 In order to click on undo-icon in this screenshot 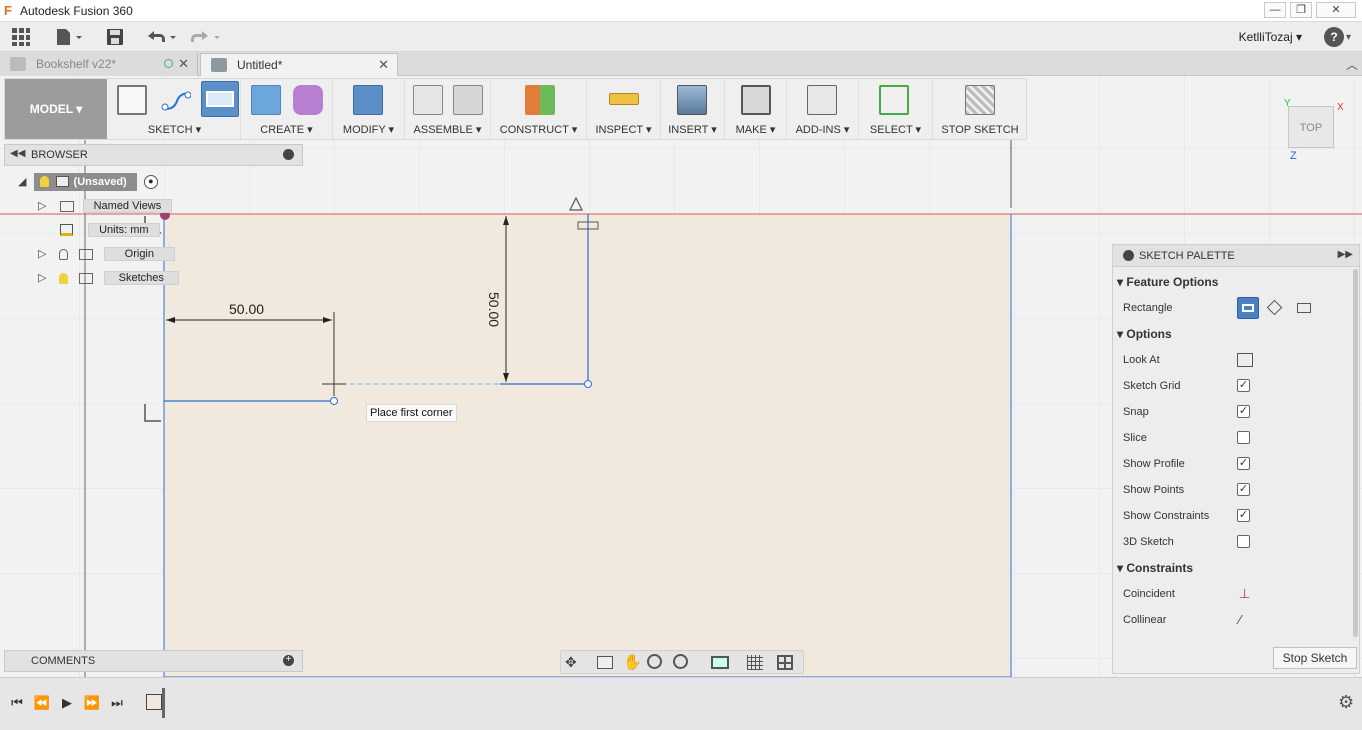, I will do `click(161, 37)`.